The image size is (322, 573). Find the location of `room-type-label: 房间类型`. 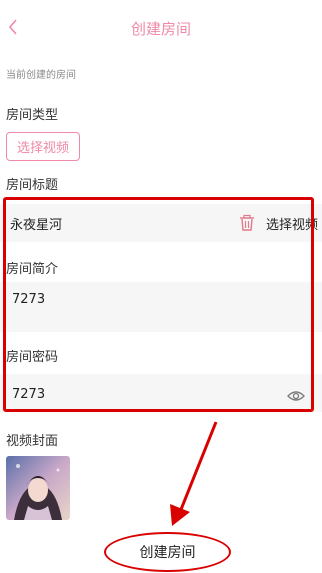

room-type-label: 房间类型 is located at coordinates (32, 115).